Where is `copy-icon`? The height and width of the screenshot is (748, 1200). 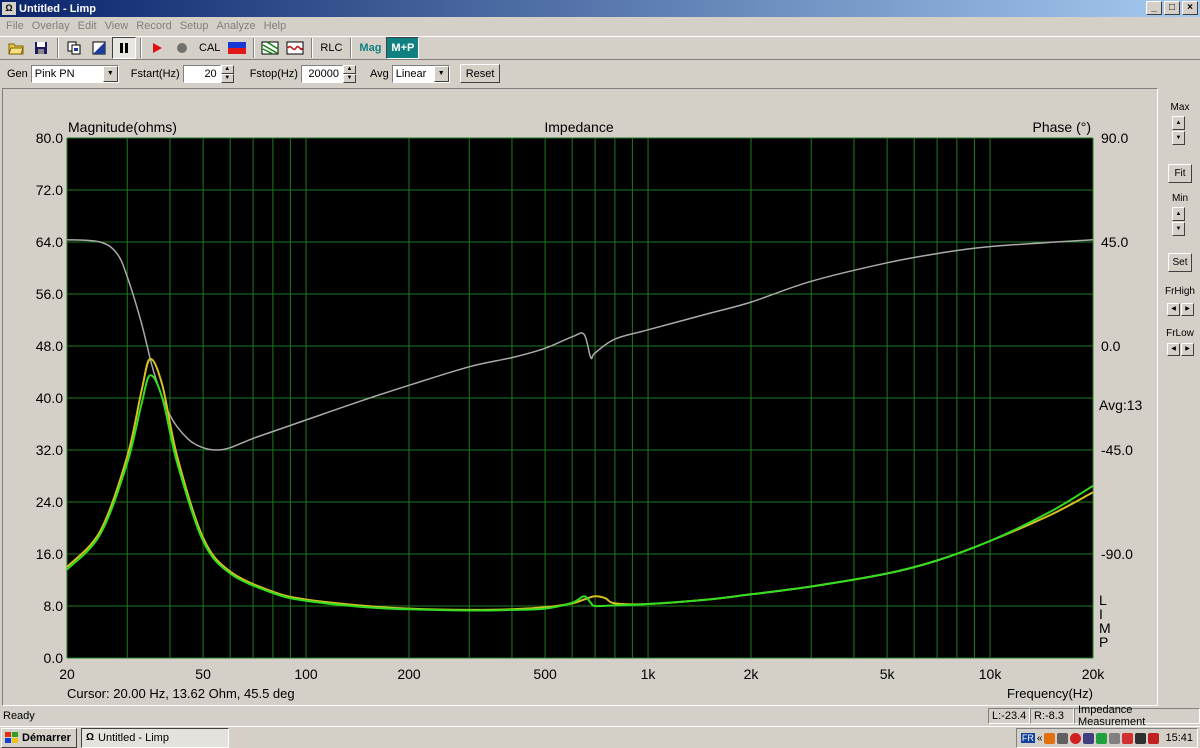 copy-icon is located at coordinates (74, 48).